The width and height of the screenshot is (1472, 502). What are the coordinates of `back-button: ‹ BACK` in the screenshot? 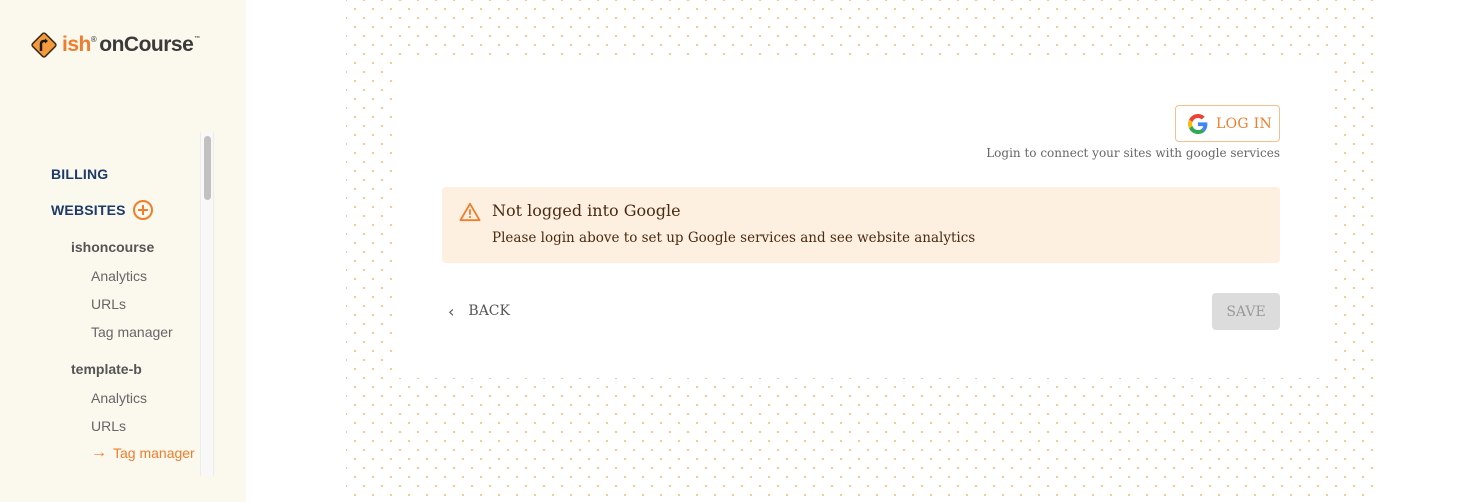 It's located at (479, 311).